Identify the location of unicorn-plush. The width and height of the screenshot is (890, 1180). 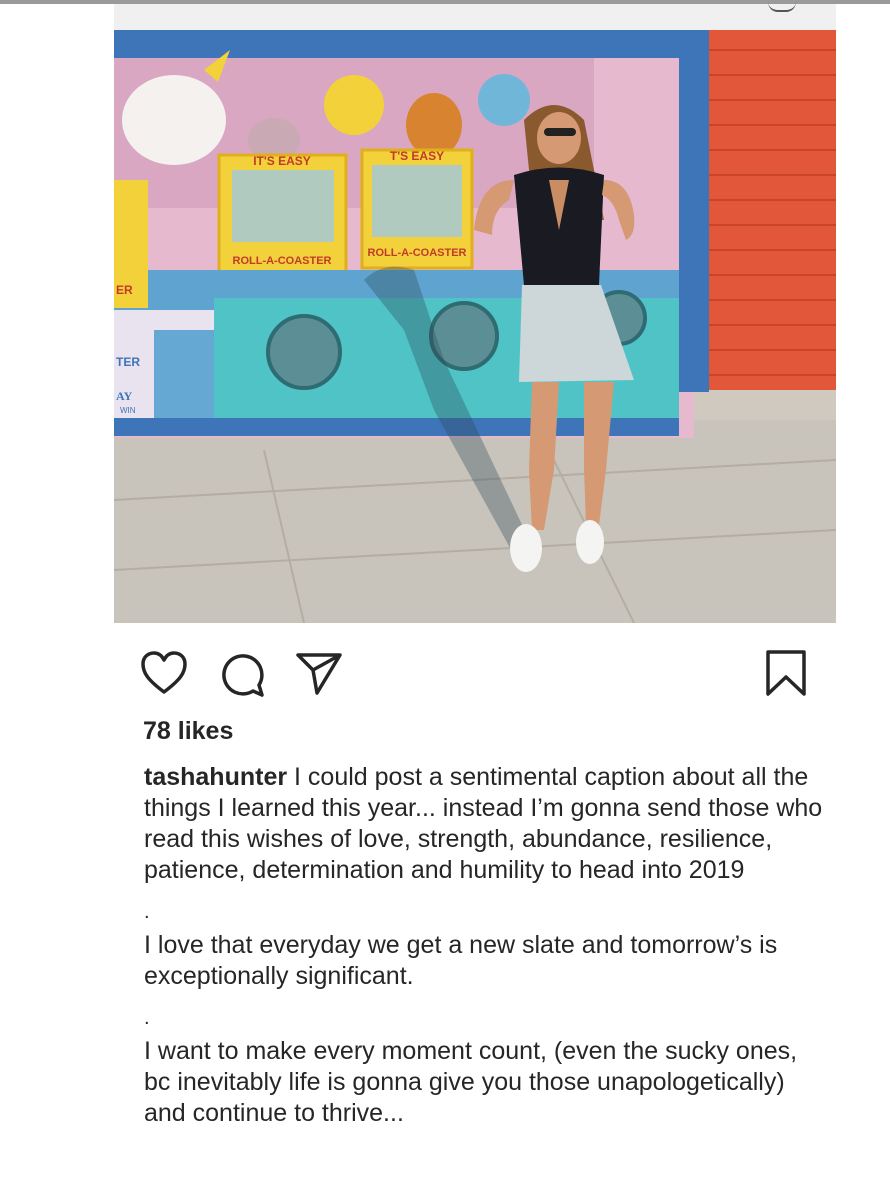
(174, 120).